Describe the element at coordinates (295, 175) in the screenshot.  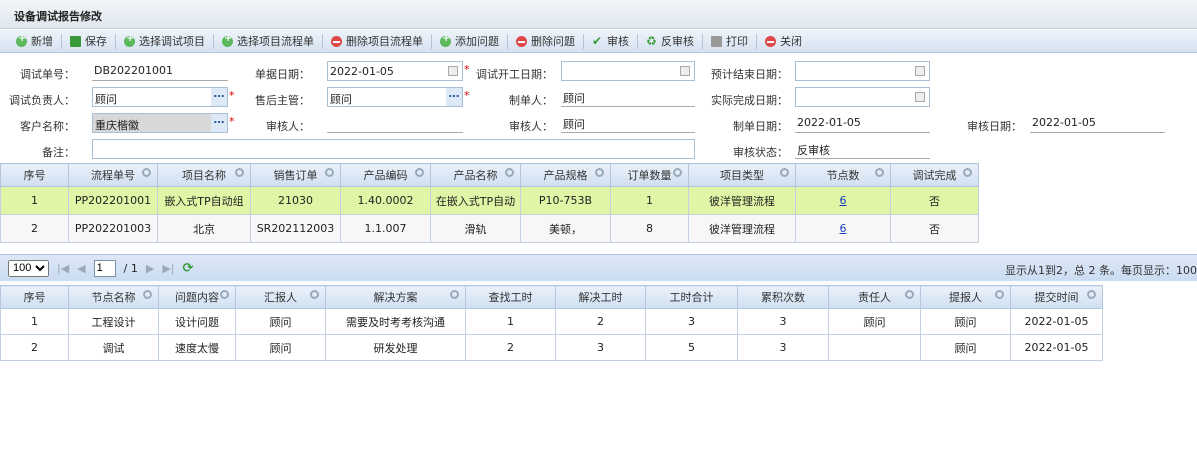
I see `column-header: 销售订单` at that location.